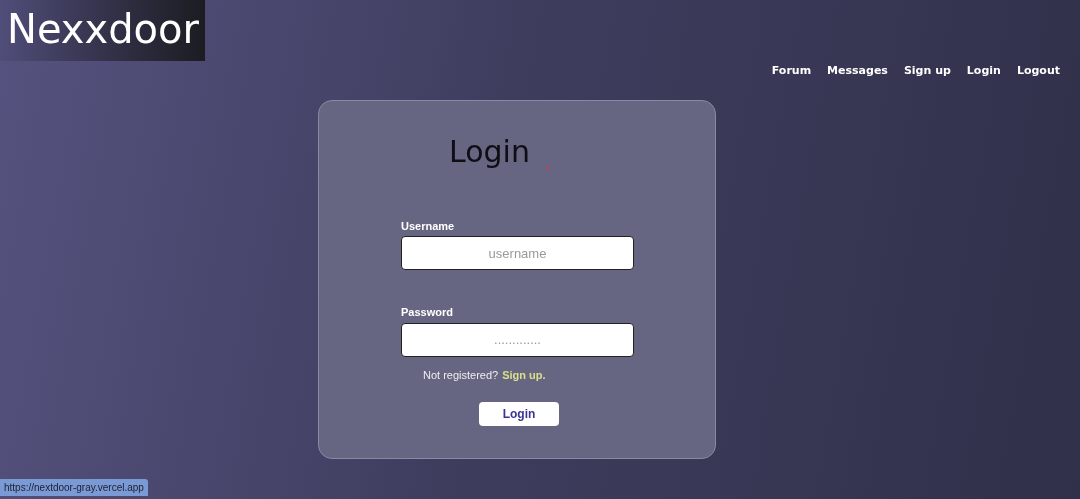 The width and height of the screenshot is (1080, 499). What do you see at coordinates (519, 414) in the screenshot?
I see `login-button: Login` at bounding box center [519, 414].